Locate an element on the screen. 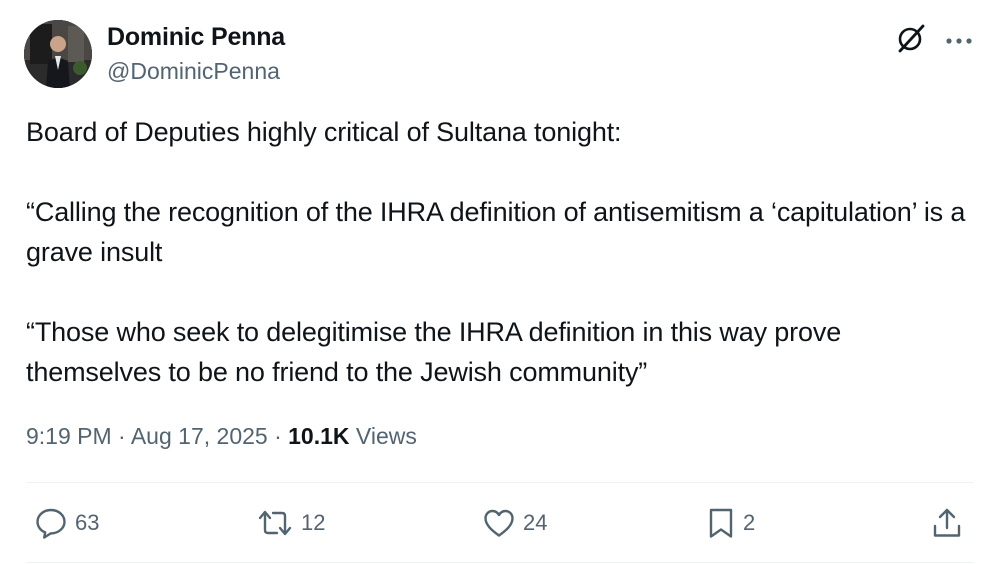 Image resolution: width=1000 pixels, height=564 pixels. repost-icon is located at coordinates (275, 523).